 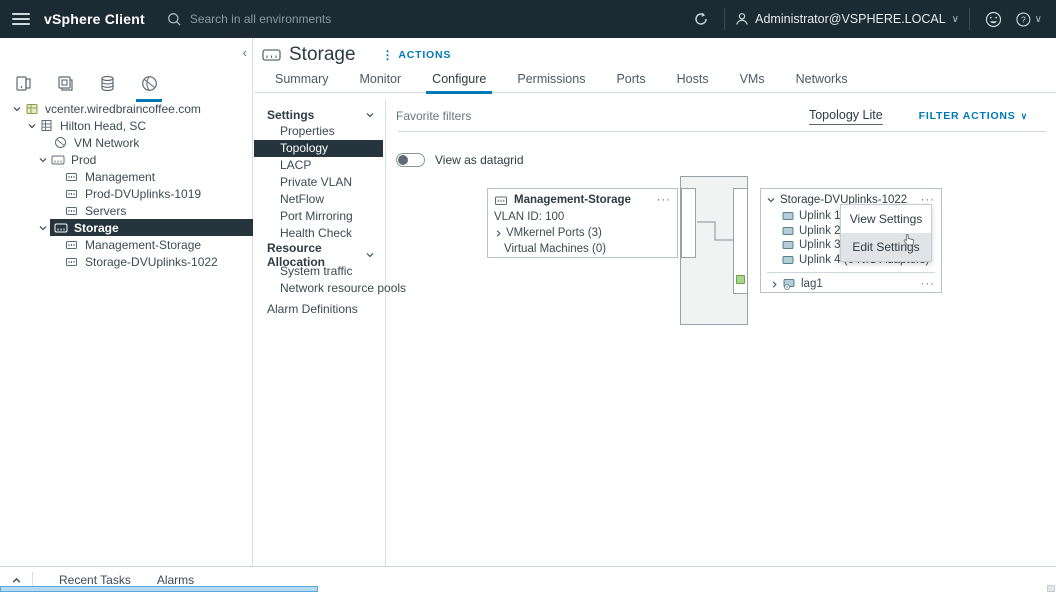 What do you see at coordinates (46, 125) in the screenshot?
I see `datacenter-icon` at bounding box center [46, 125].